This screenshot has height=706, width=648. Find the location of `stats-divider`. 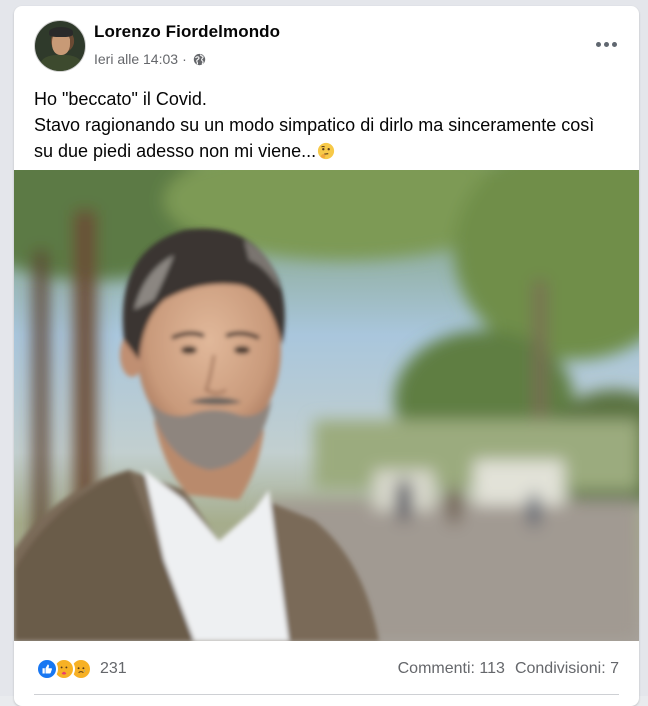

stats-divider is located at coordinates (326, 694).